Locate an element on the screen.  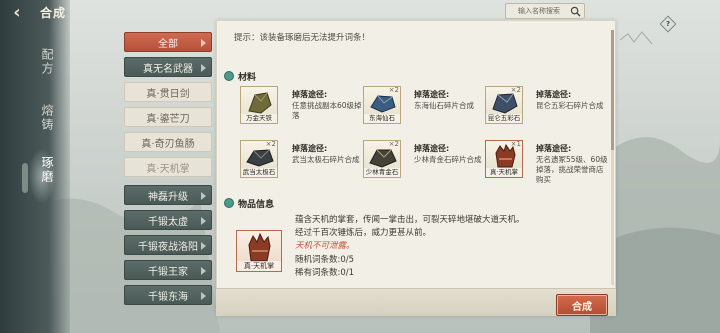
search-icon is located at coordinates (575, 11).